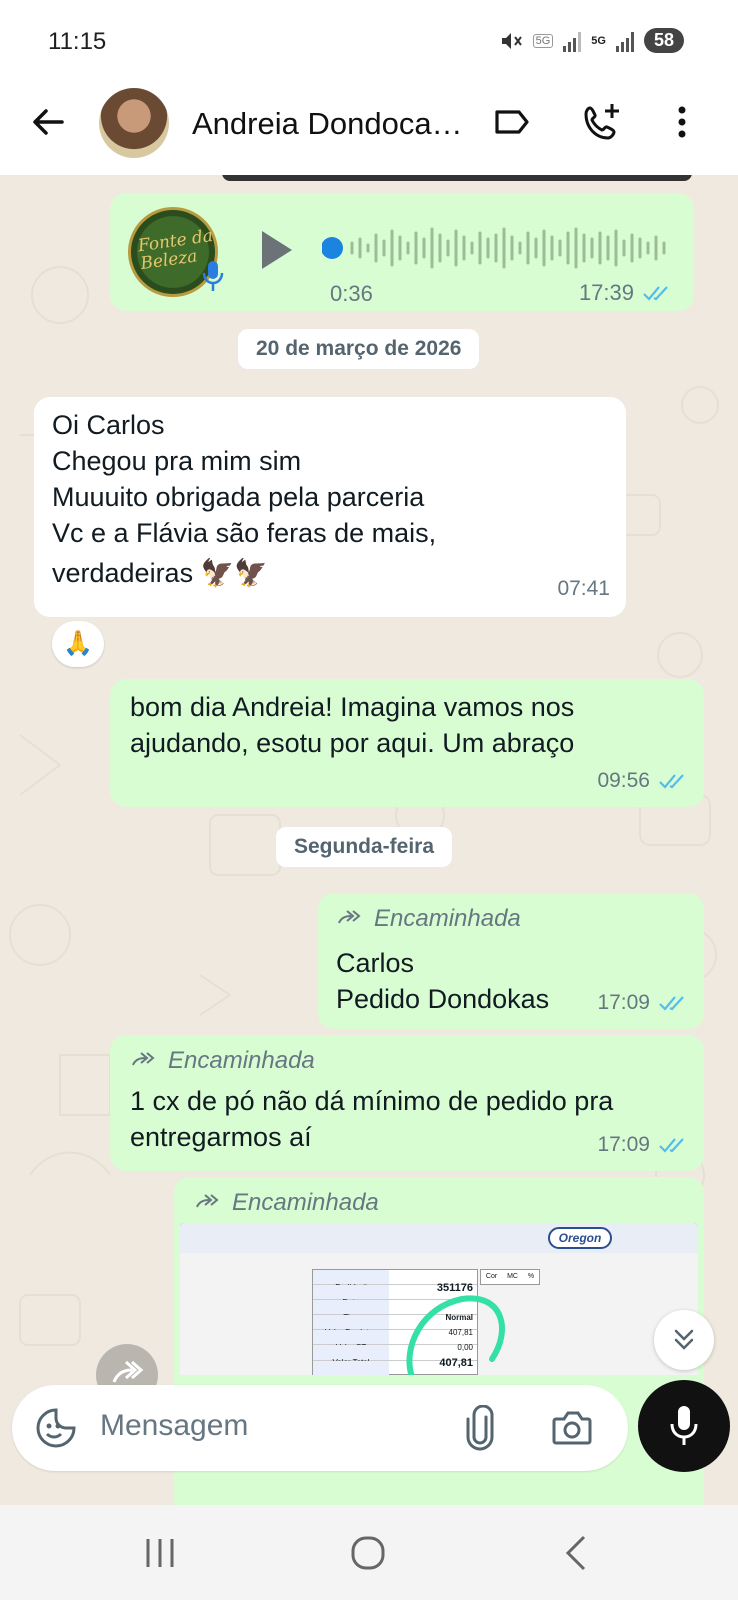 The height and width of the screenshot is (1600, 738). I want to click on message-line: ajudando, esotu por aqui. Um abraço, so click(352, 743).